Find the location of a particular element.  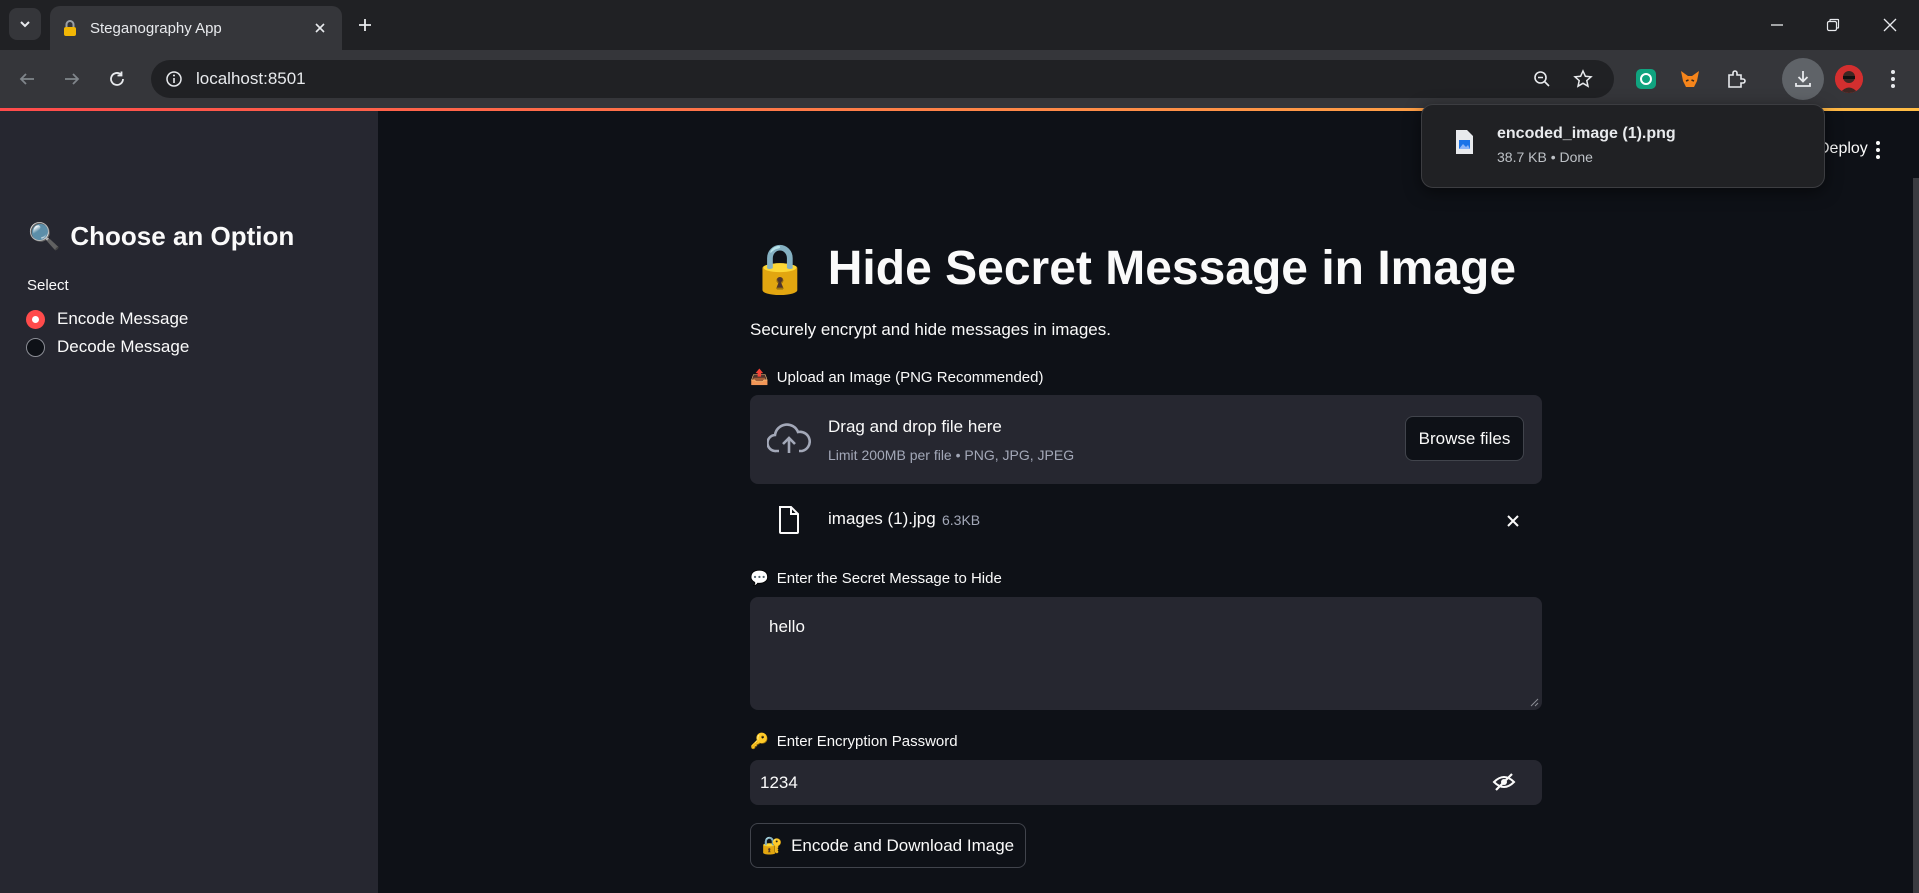

reload-icon is located at coordinates (117, 78).